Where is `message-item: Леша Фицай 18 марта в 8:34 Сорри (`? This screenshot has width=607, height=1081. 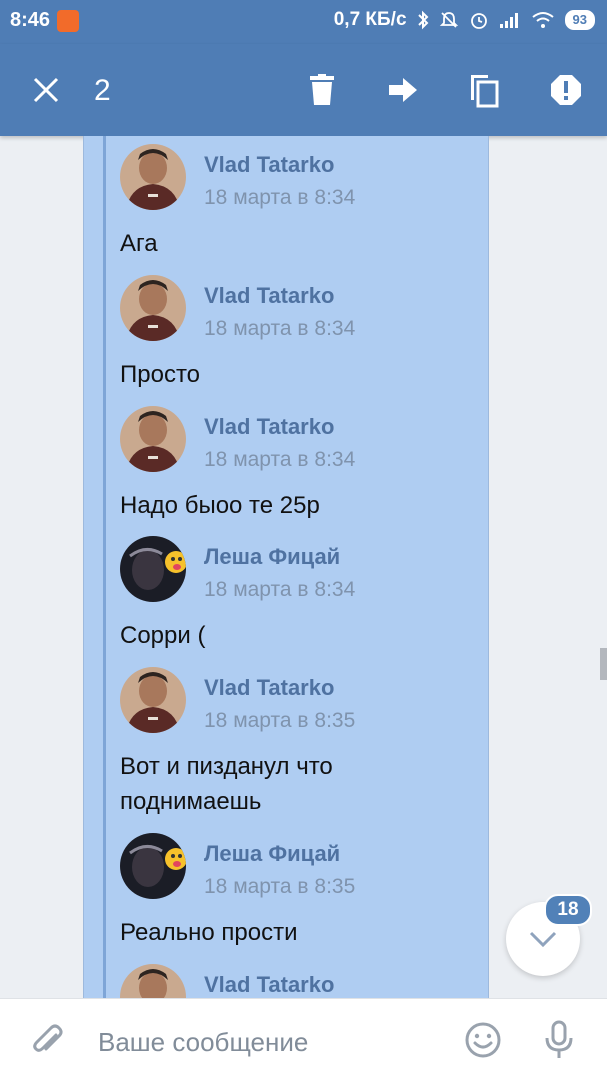
message-item: Леша Фицай 18 марта в 8:34 Сорри ( is located at coordinates (300, 592).